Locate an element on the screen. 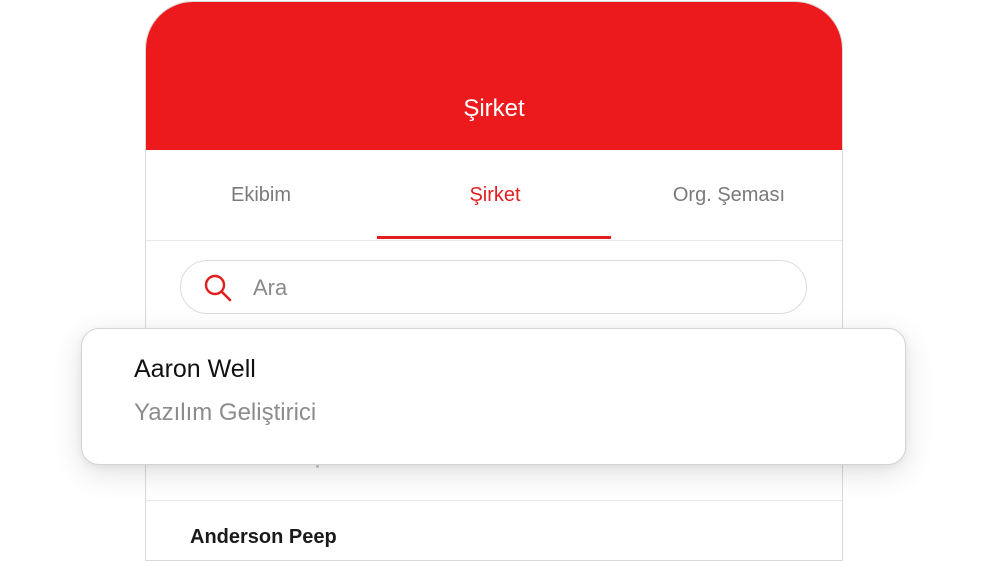 This screenshot has height=561, width=988. search-input is located at coordinates (513, 288).